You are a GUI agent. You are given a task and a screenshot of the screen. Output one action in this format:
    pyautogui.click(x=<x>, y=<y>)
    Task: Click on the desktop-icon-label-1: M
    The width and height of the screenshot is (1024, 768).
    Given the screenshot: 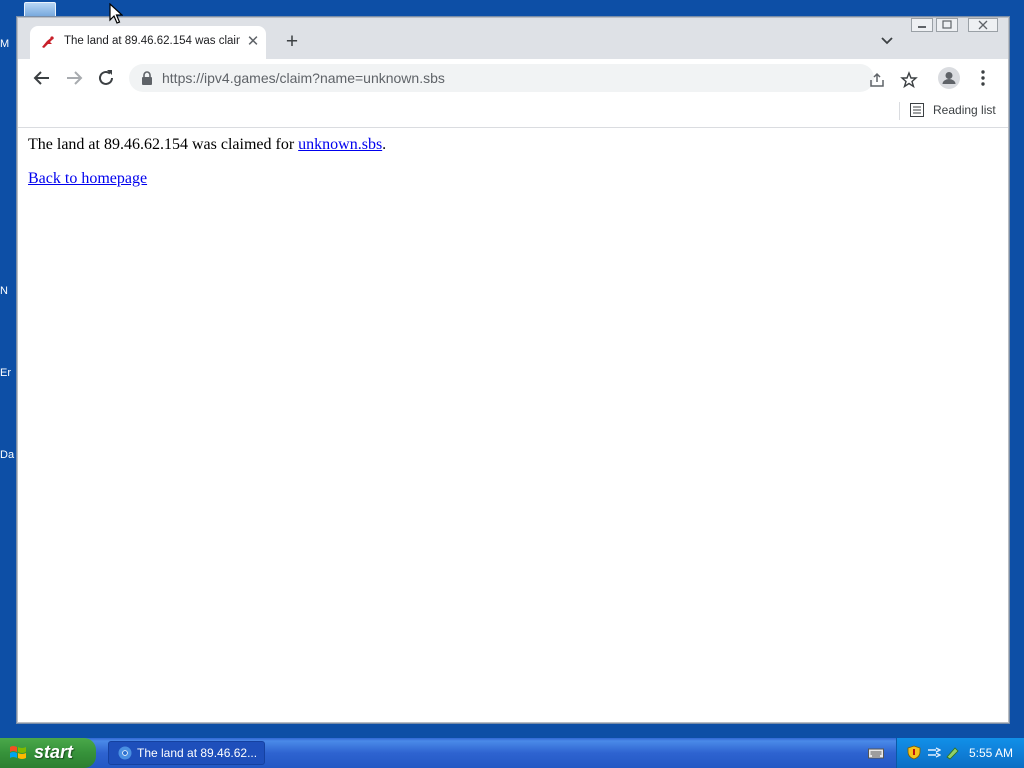 What is the action you would take?
    pyautogui.click(x=9, y=44)
    